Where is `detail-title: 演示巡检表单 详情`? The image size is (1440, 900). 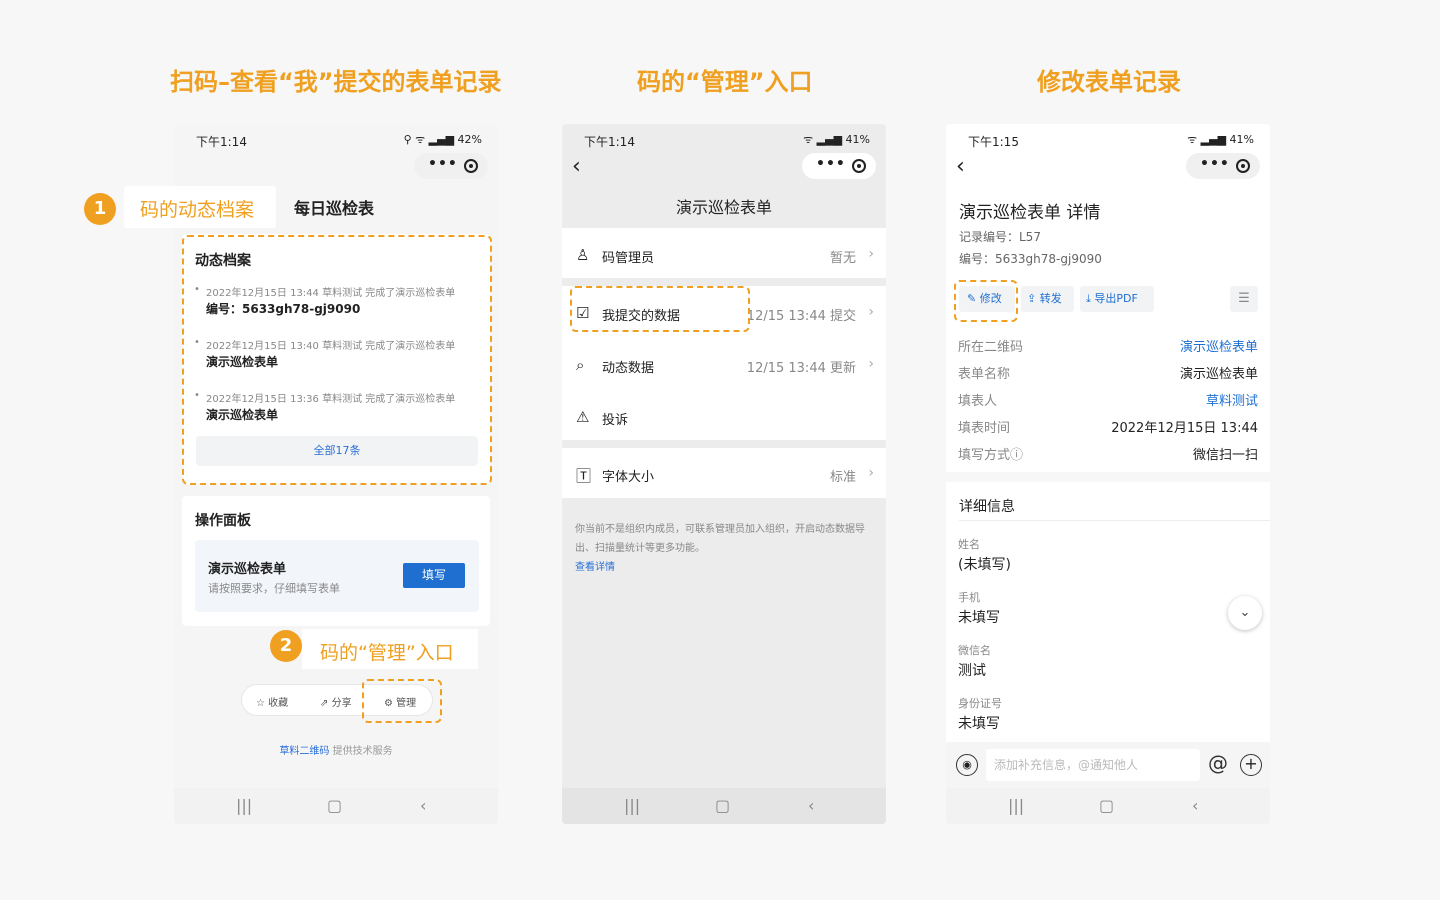
detail-title: 演示巡检表单 详情 is located at coordinates (1030, 213).